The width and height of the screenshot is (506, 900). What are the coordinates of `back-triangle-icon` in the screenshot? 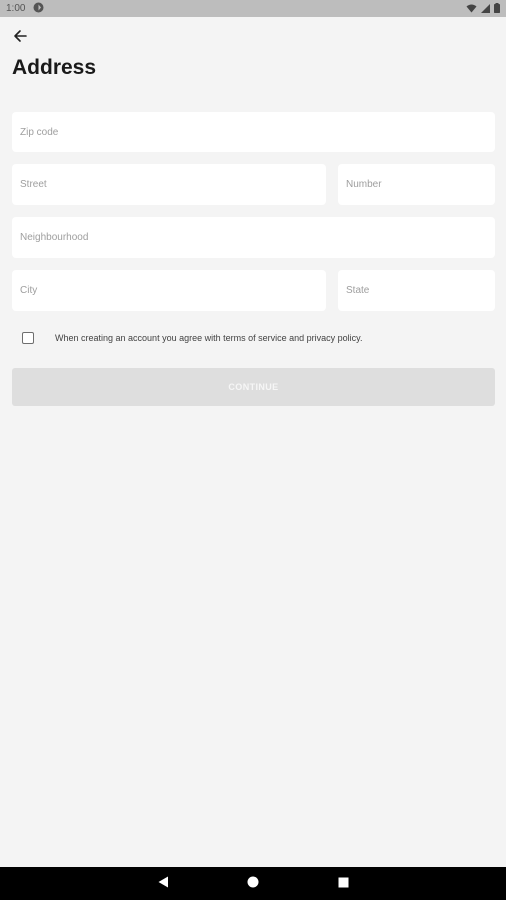 It's located at (163, 884).